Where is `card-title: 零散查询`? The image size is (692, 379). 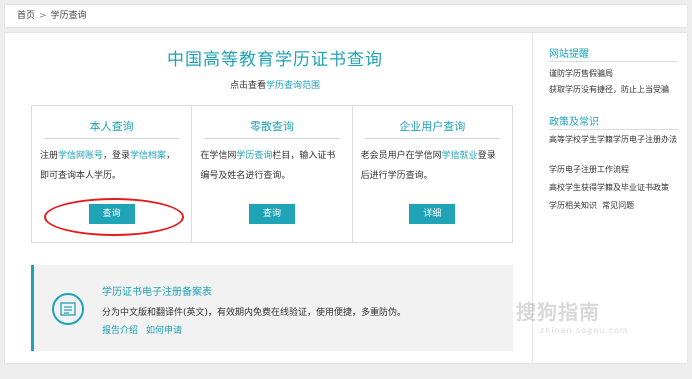 card-title: 零散查询 is located at coordinates (271, 126).